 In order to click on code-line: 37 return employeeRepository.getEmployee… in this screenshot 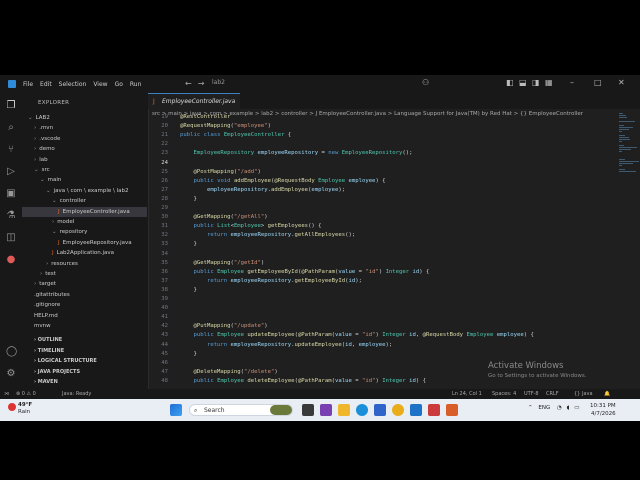, I will do `click(378, 281)`.